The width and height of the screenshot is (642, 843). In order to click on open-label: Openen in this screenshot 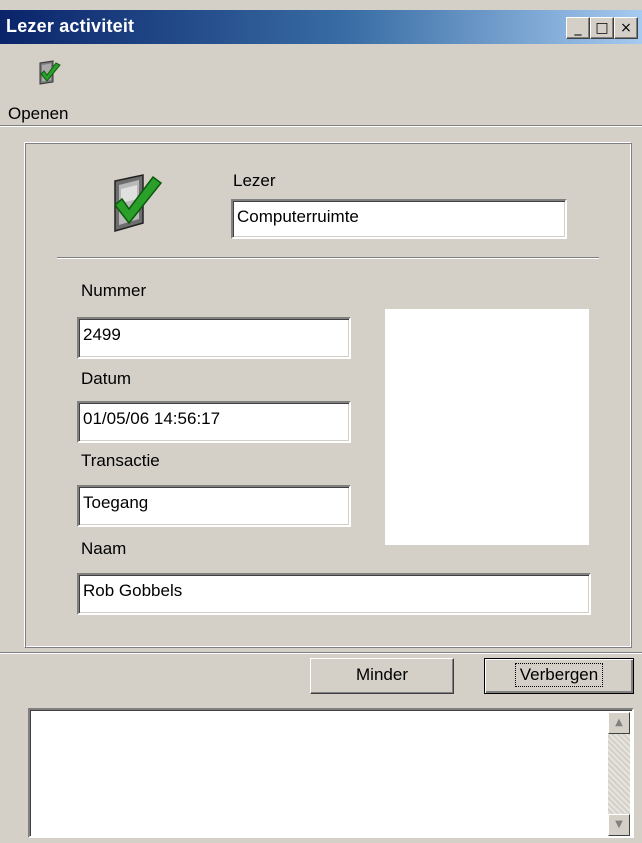, I will do `click(38, 113)`.